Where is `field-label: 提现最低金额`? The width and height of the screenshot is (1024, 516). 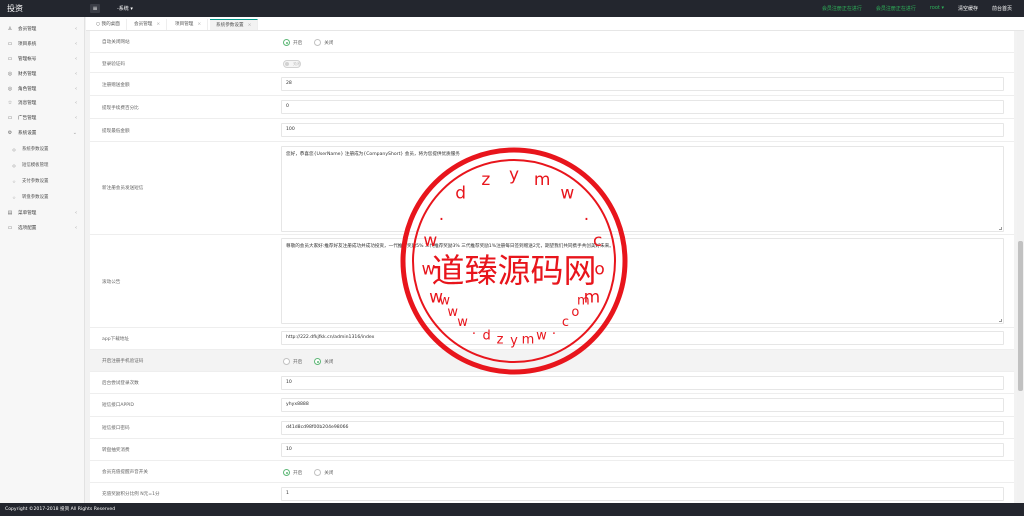 field-label: 提现最低金额 is located at coordinates (116, 131).